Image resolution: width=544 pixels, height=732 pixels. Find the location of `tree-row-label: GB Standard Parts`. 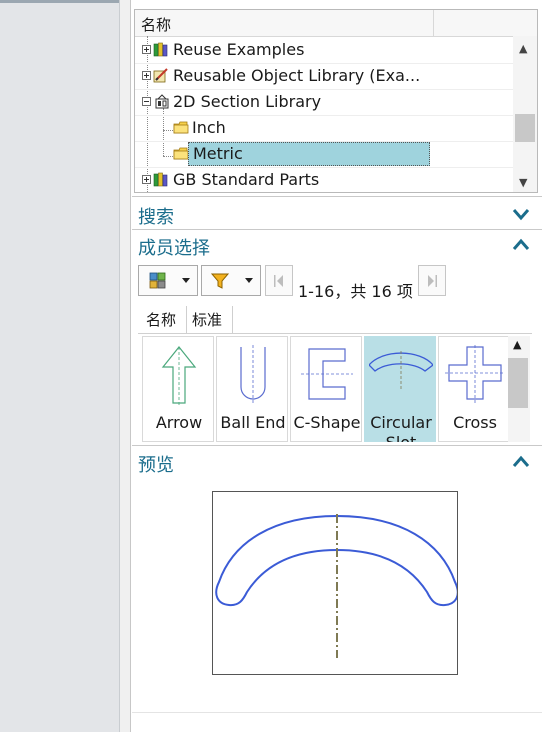

tree-row-label: GB Standard Parts is located at coordinates (246, 179).